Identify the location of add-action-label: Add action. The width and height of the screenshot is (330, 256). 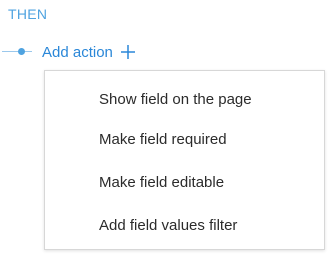
(77, 52).